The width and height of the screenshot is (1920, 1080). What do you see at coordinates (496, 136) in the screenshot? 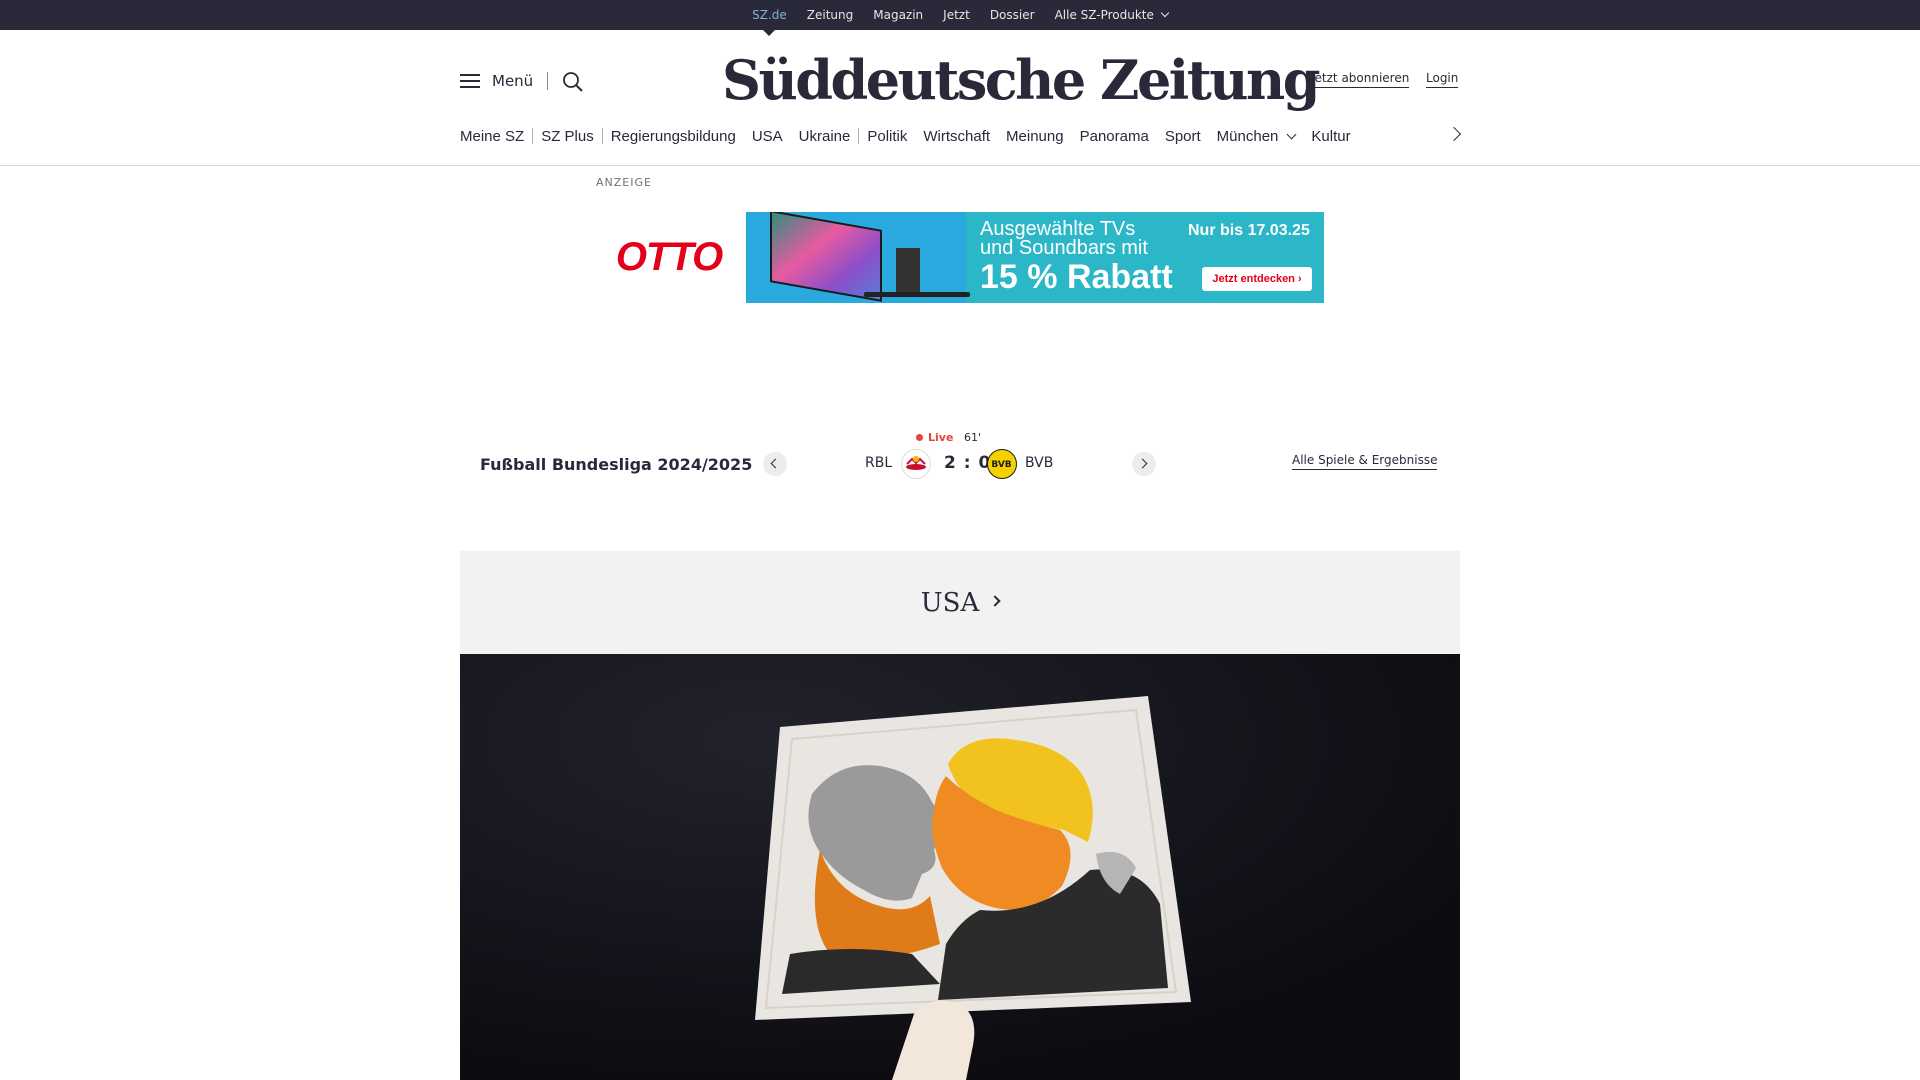
I see `nav-item-meine-sz: Meine SZ` at bounding box center [496, 136].